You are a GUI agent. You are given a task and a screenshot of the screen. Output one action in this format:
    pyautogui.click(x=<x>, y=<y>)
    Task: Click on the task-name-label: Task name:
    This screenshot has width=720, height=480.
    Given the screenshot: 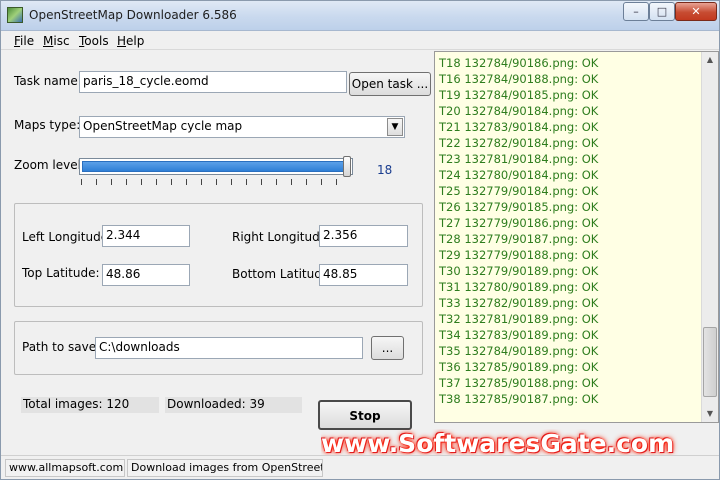 What is the action you would take?
    pyautogui.click(x=48, y=81)
    